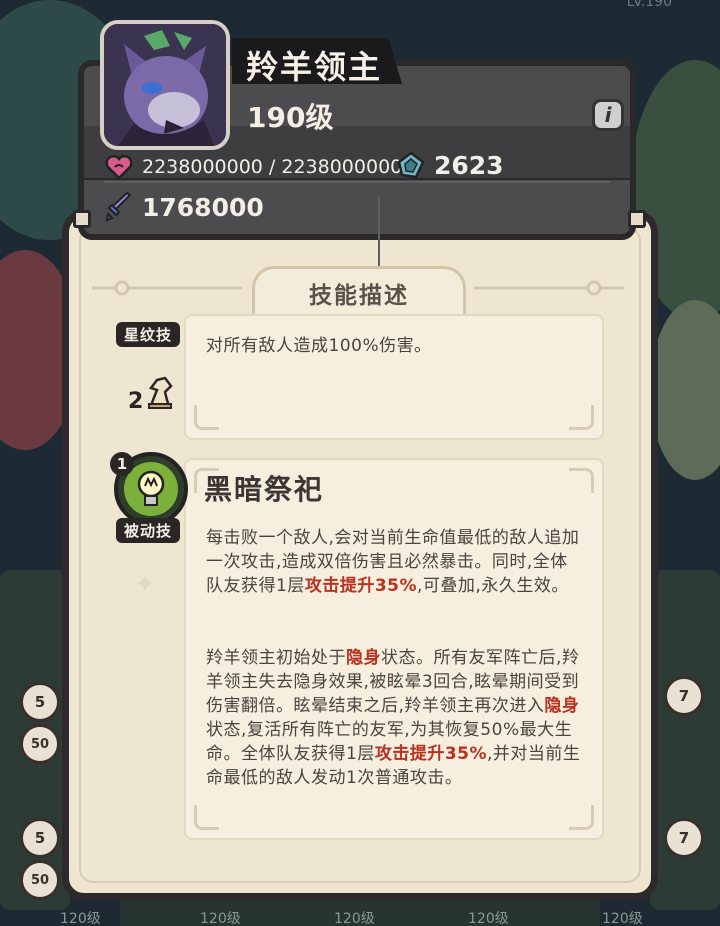  What do you see at coordinates (167, 288) in the screenshot?
I see `tab-ornament-left` at bounding box center [167, 288].